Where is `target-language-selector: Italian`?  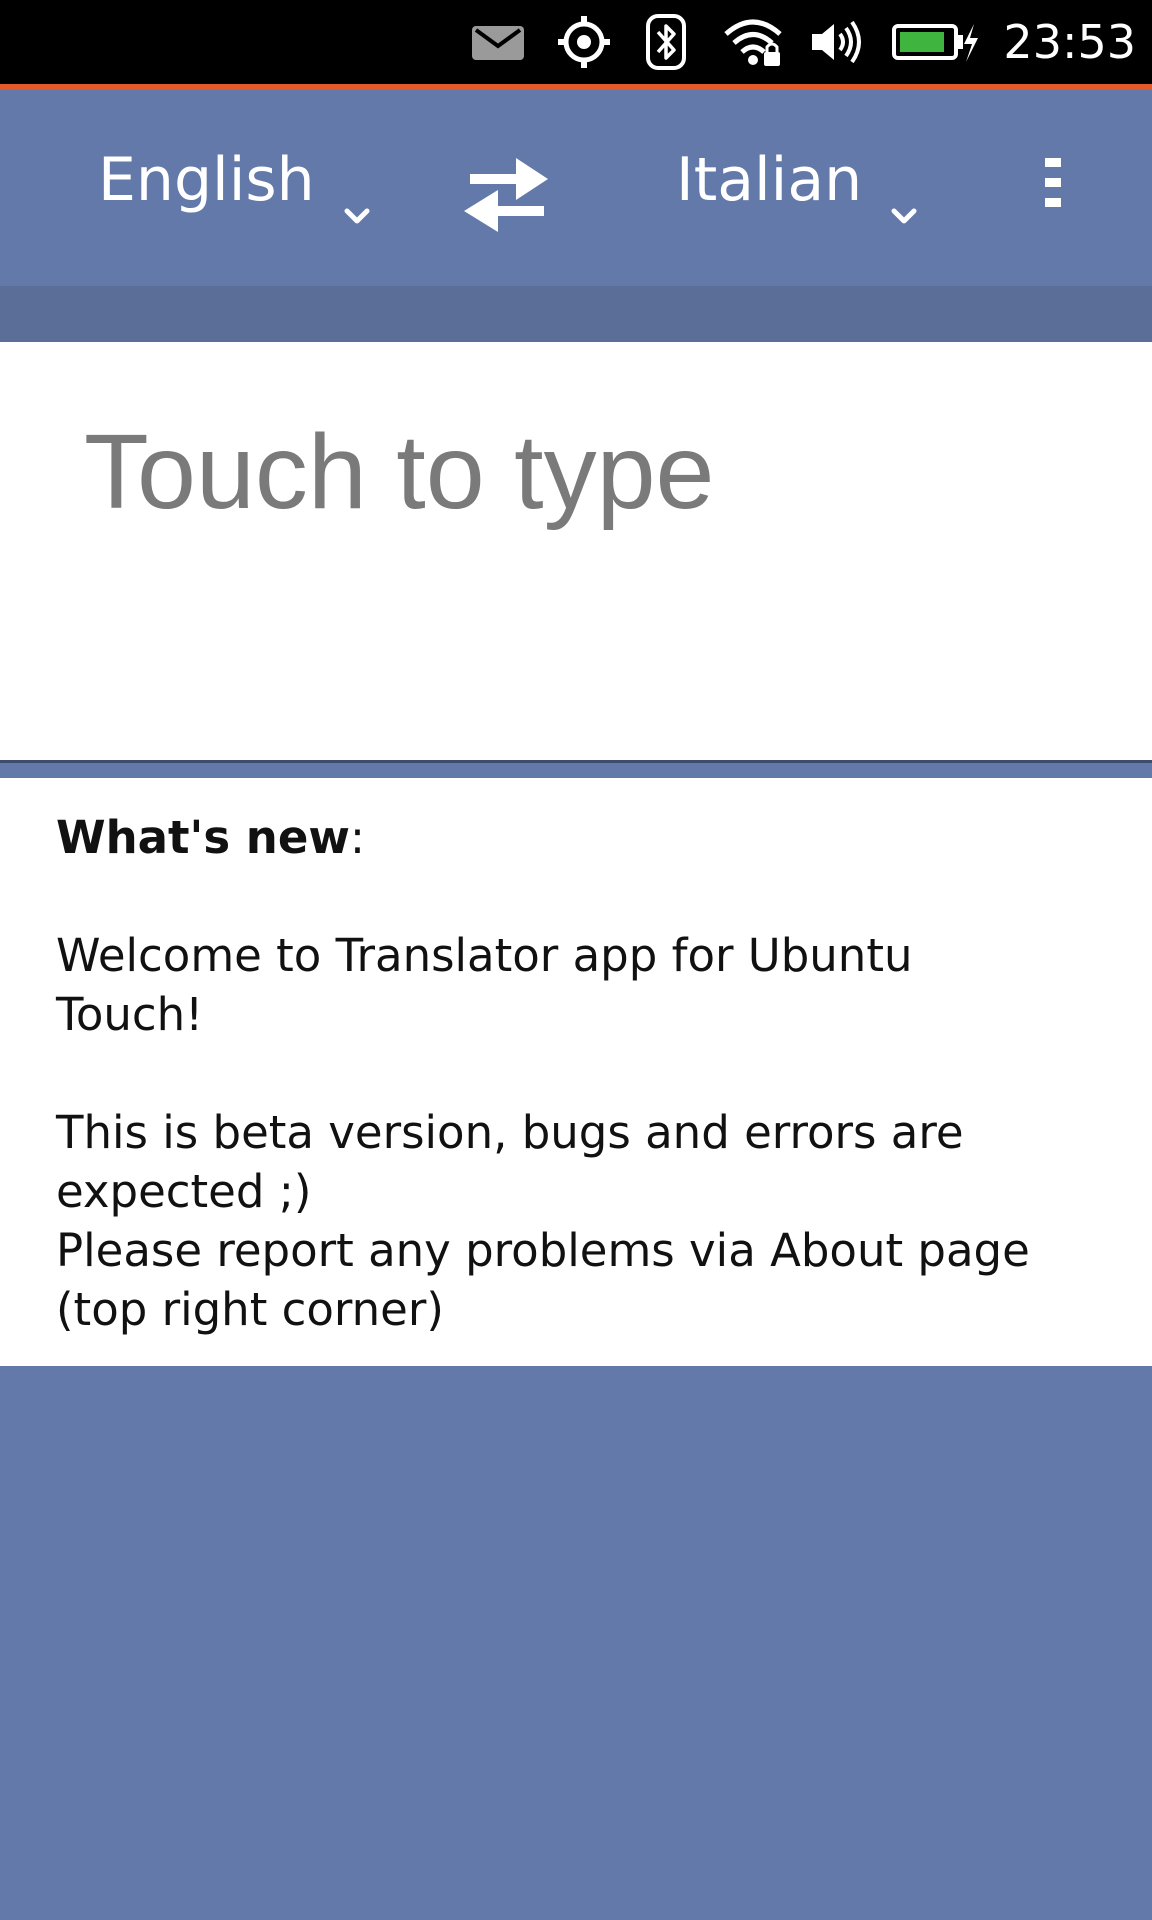
target-language-selector: Italian is located at coordinates (800, 180).